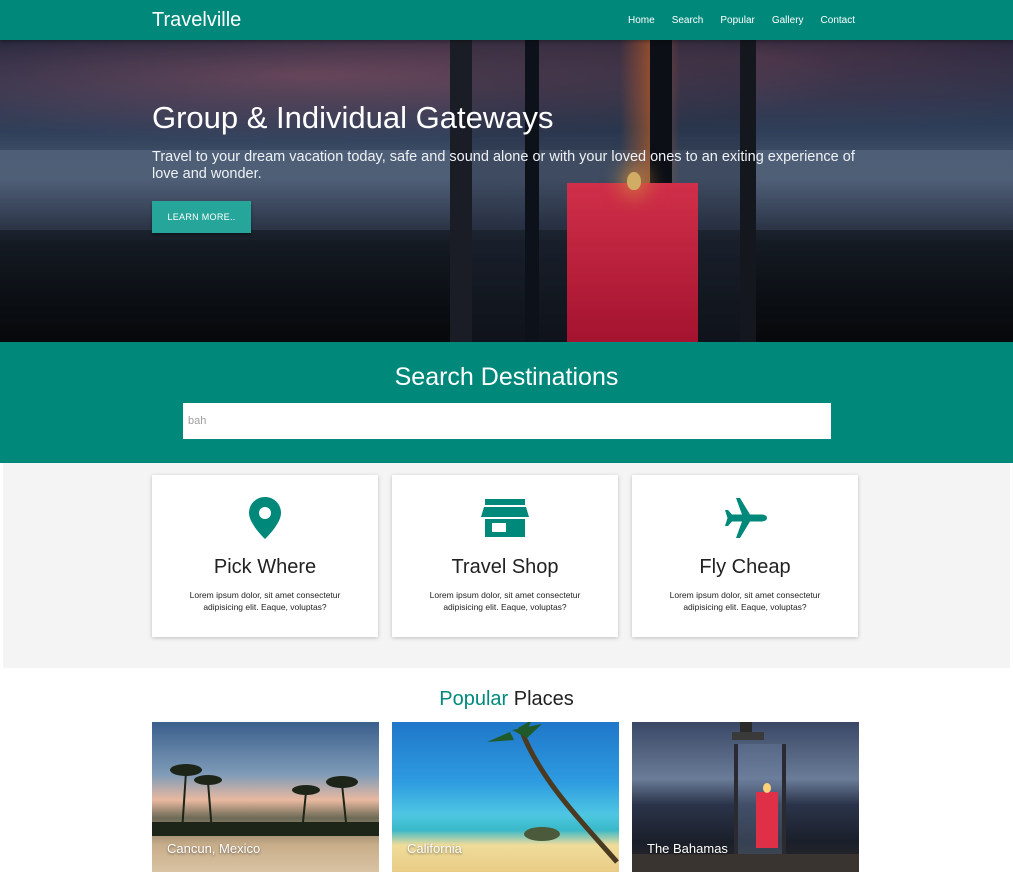 The height and width of the screenshot is (872, 1013). What do you see at coordinates (745, 518) in the screenshot?
I see `airplane-icon` at bounding box center [745, 518].